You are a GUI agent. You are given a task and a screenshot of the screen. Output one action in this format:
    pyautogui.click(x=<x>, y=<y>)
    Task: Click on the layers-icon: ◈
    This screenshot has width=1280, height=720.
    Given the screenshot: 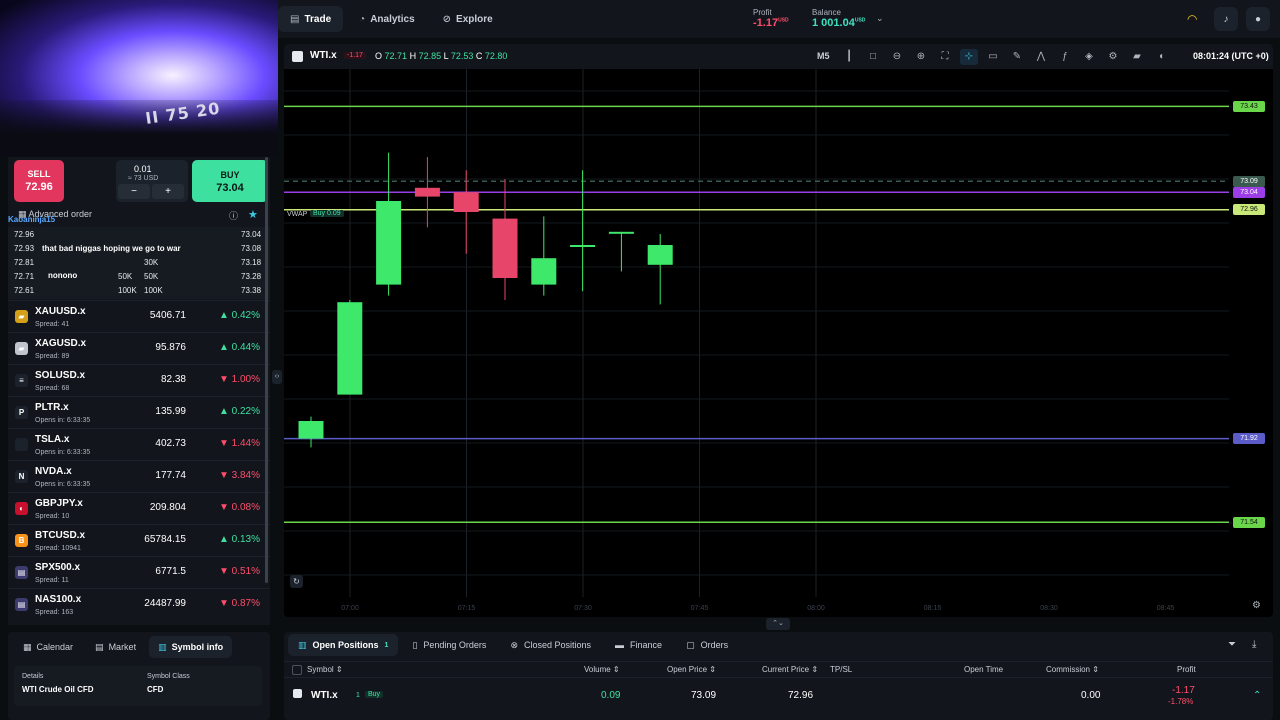 What is the action you would take?
    pyautogui.click(x=1089, y=57)
    